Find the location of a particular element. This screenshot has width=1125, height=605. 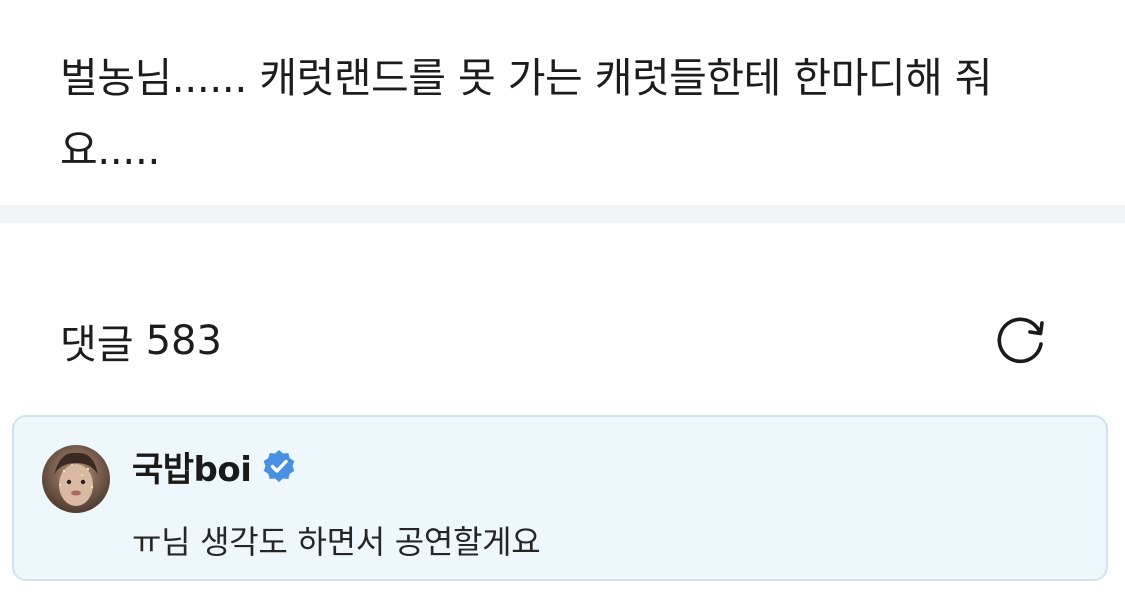

refresh-icon is located at coordinates (1020, 340).